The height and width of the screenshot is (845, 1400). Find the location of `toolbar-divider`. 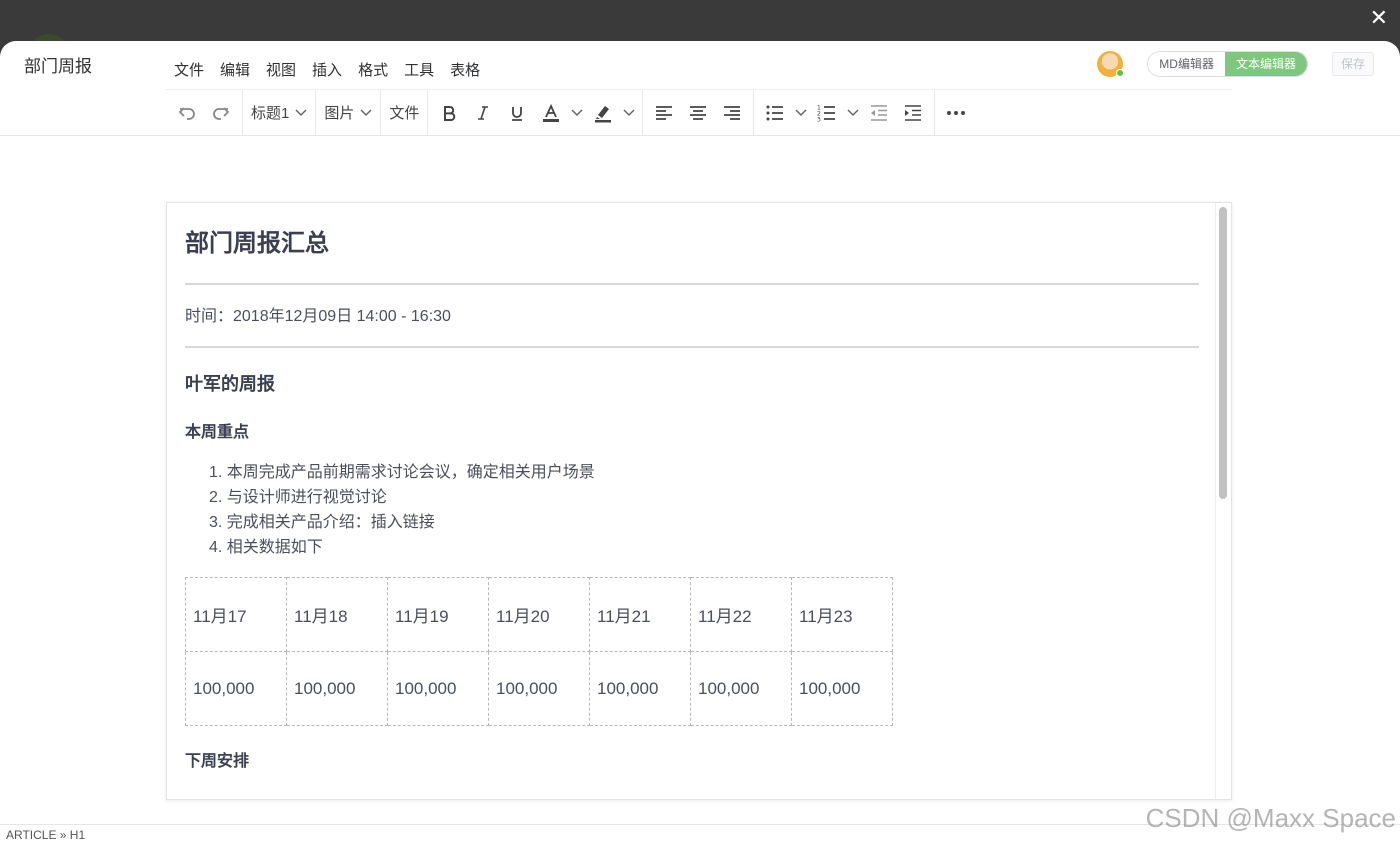

toolbar-divider is located at coordinates (700, 135).